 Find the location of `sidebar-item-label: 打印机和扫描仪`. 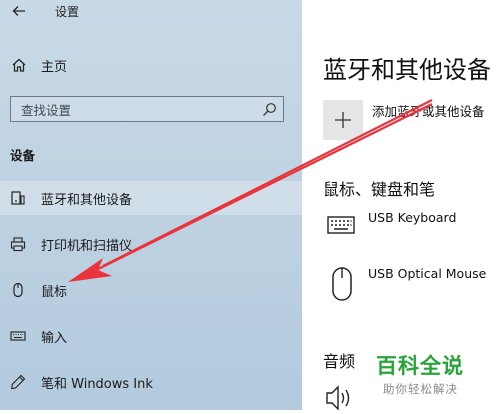

sidebar-item-label: 打印机和扫描仪 is located at coordinates (87, 246).